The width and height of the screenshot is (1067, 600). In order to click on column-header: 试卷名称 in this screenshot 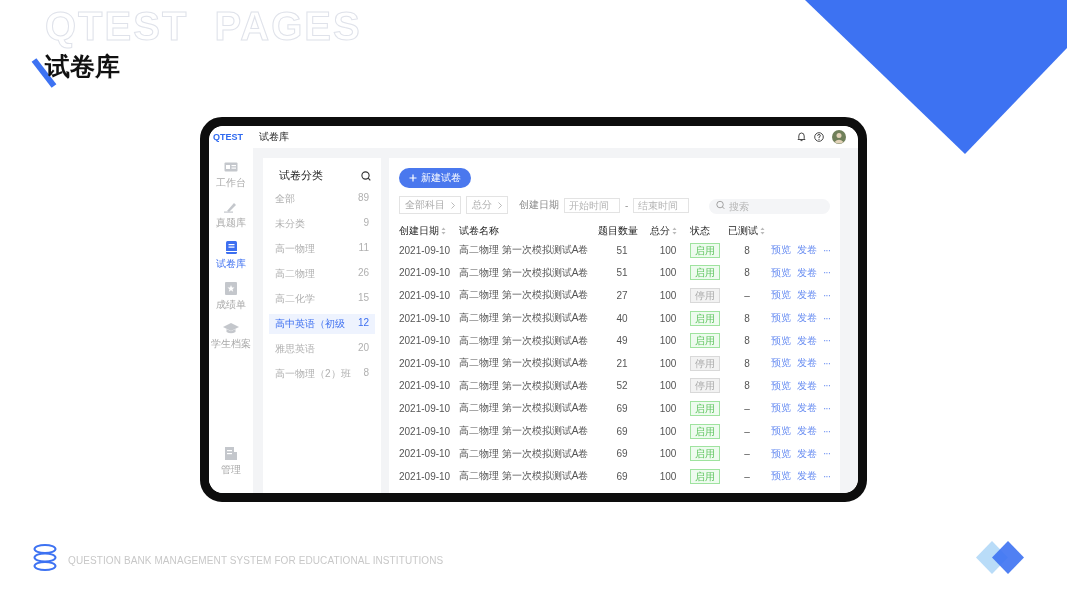, I will do `click(479, 230)`.